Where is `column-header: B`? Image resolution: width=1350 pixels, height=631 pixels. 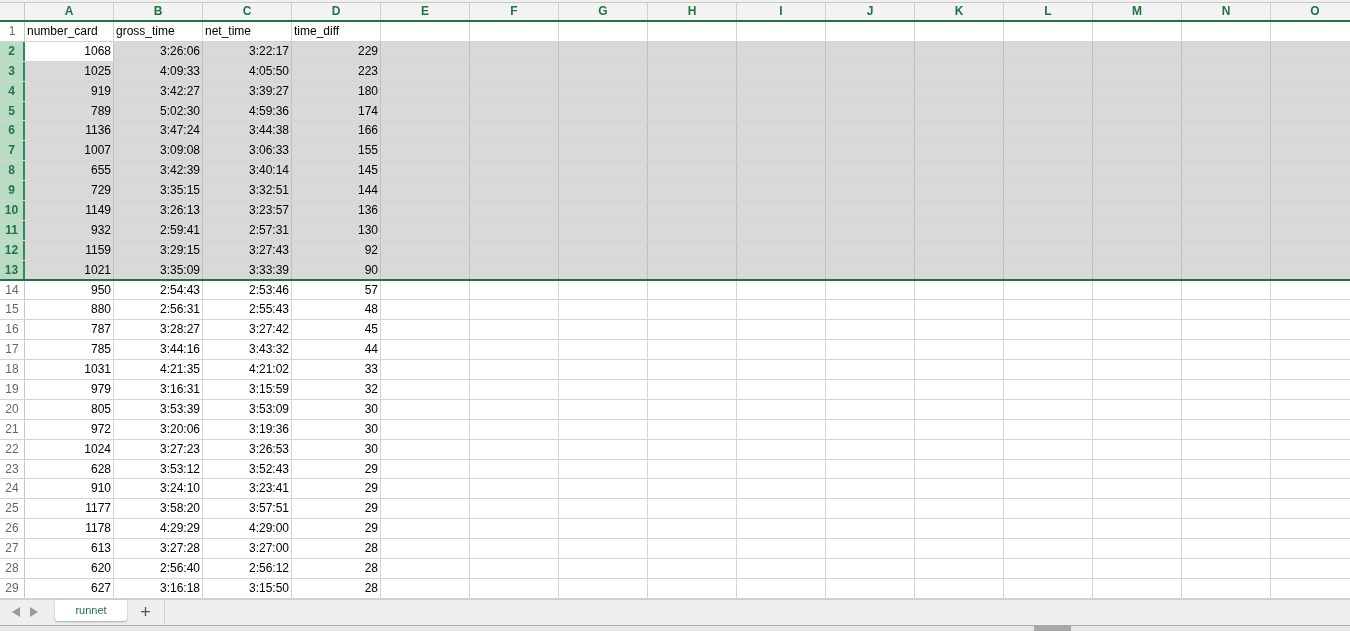 column-header: B is located at coordinates (158, 11).